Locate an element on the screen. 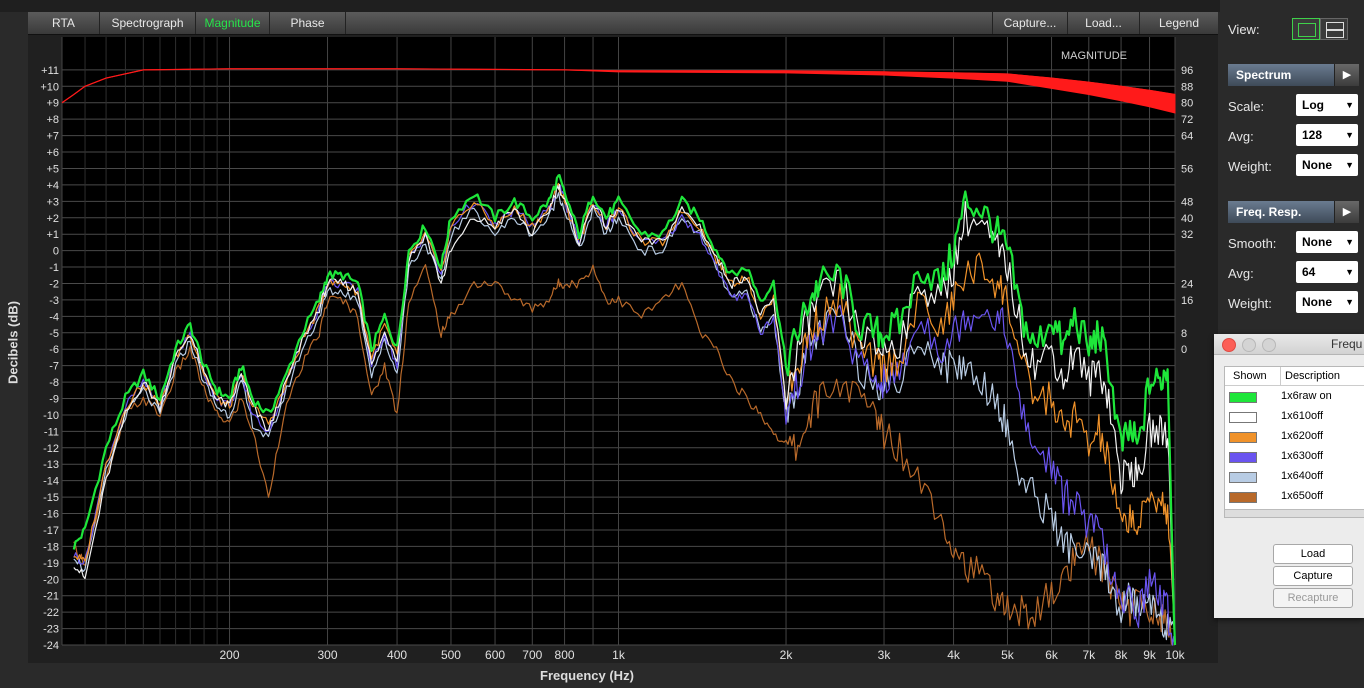  tab-magnitude: Magnitude is located at coordinates (233, 23).